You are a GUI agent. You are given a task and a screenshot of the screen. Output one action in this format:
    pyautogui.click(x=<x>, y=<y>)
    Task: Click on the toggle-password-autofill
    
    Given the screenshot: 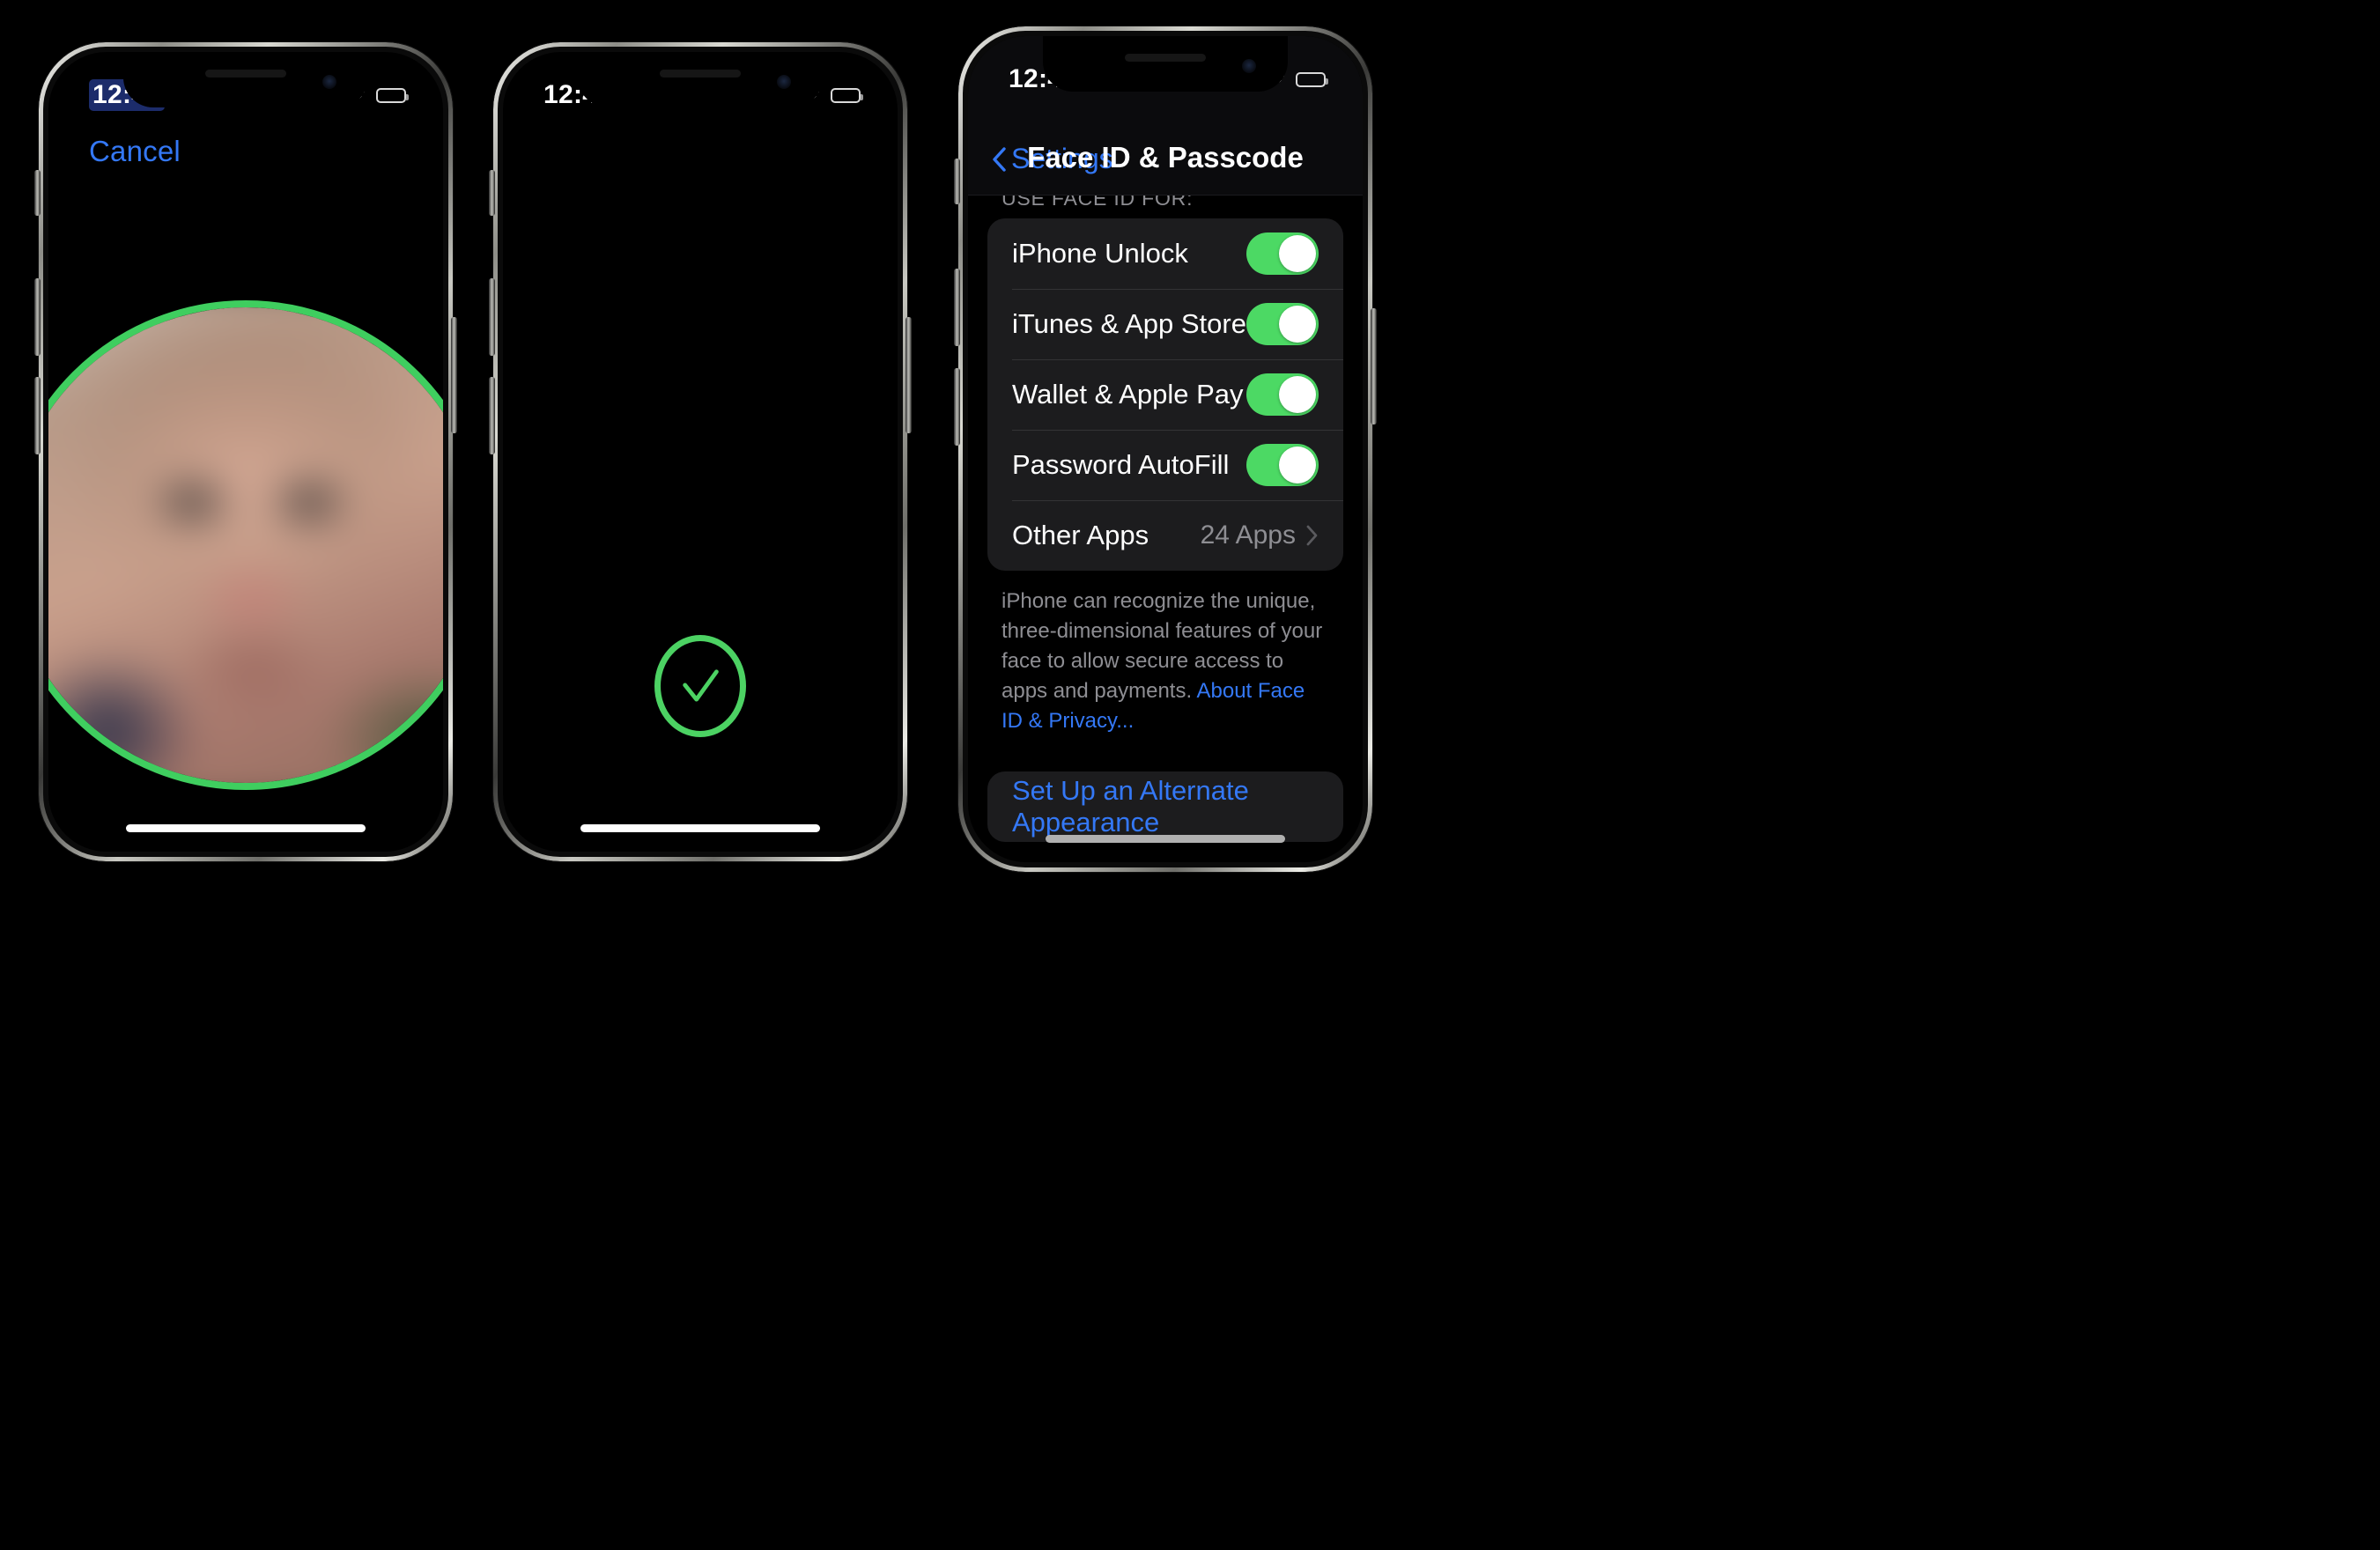 What is the action you would take?
    pyautogui.click(x=1282, y=465)
    